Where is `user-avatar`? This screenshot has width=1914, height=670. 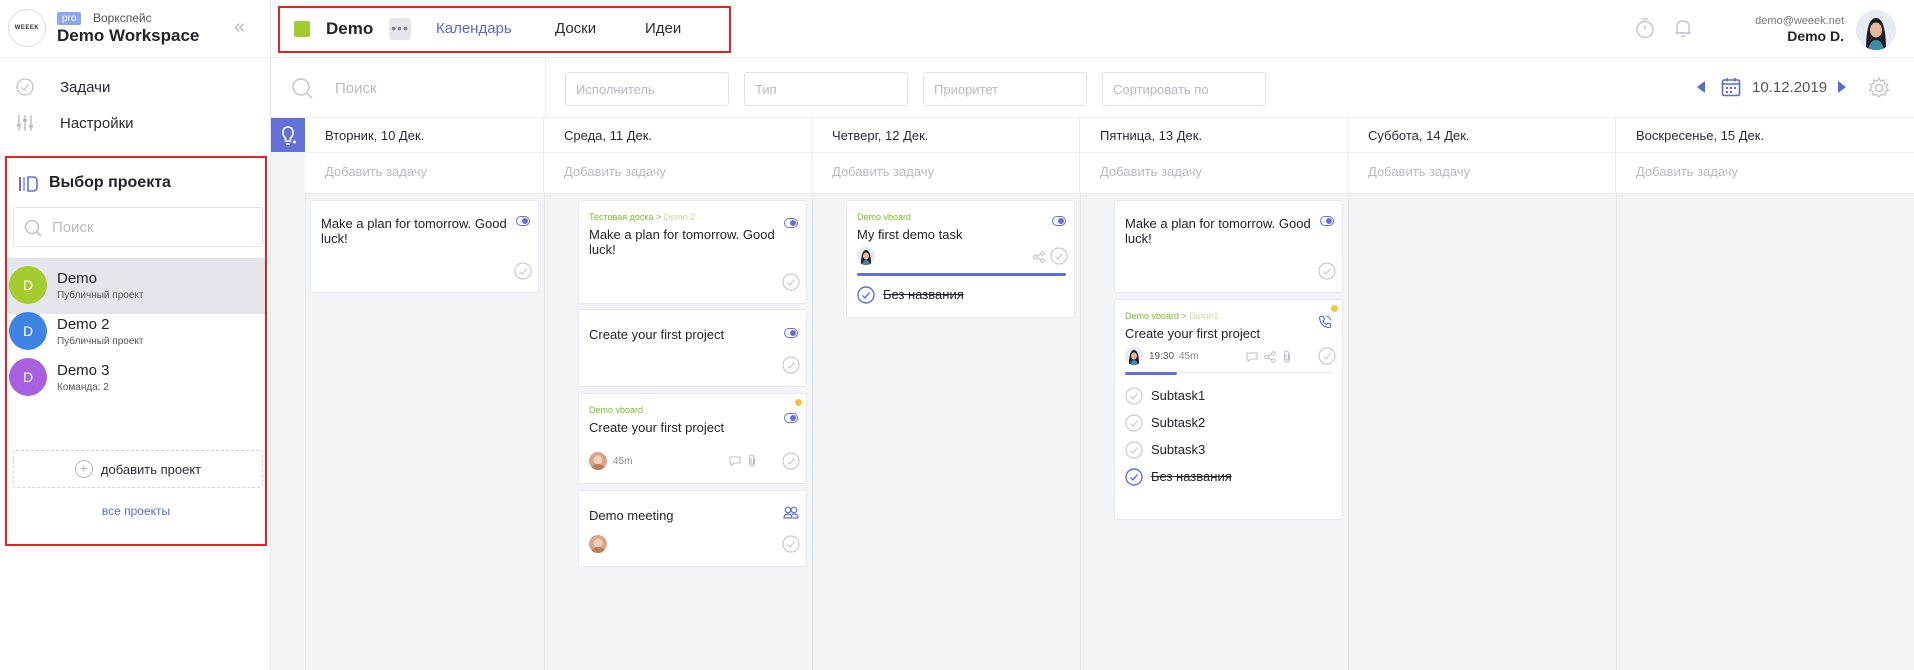
user-avatar is located at coordinates (1876, 30).